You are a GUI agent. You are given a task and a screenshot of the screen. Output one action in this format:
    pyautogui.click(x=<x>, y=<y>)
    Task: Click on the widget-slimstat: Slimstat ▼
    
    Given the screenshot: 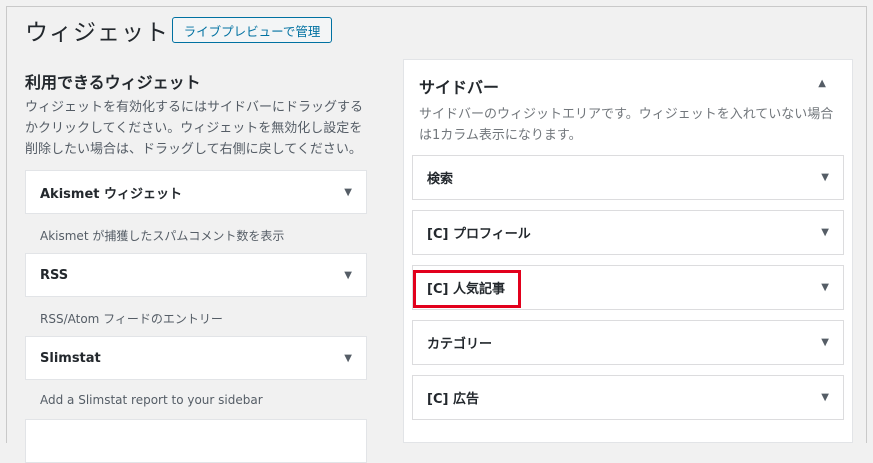 What is the action you would take?
    pyautogui.click(x=196, y=358)
    